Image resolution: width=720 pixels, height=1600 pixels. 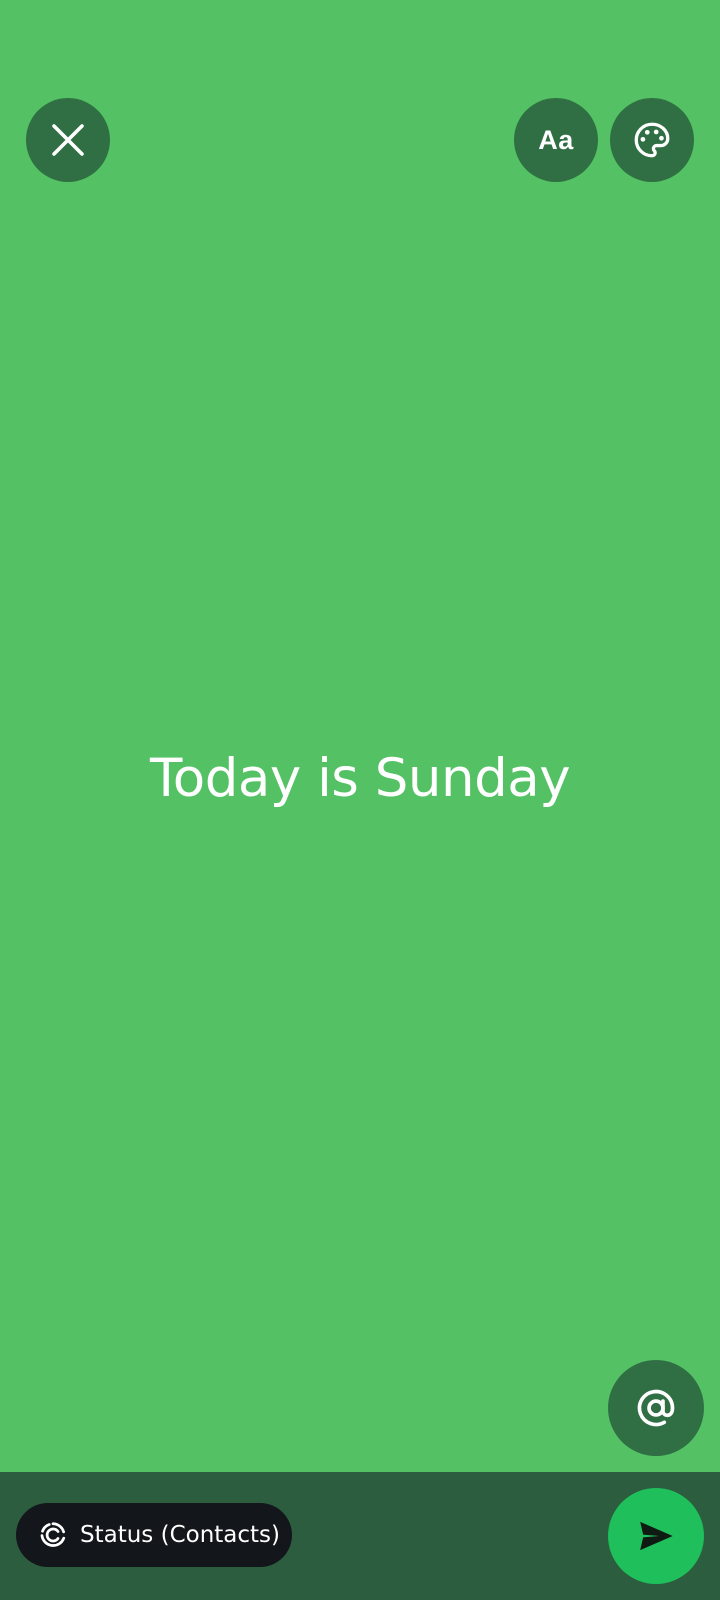 I want to click on status-ring-icon, so click(x=53, y=1535).